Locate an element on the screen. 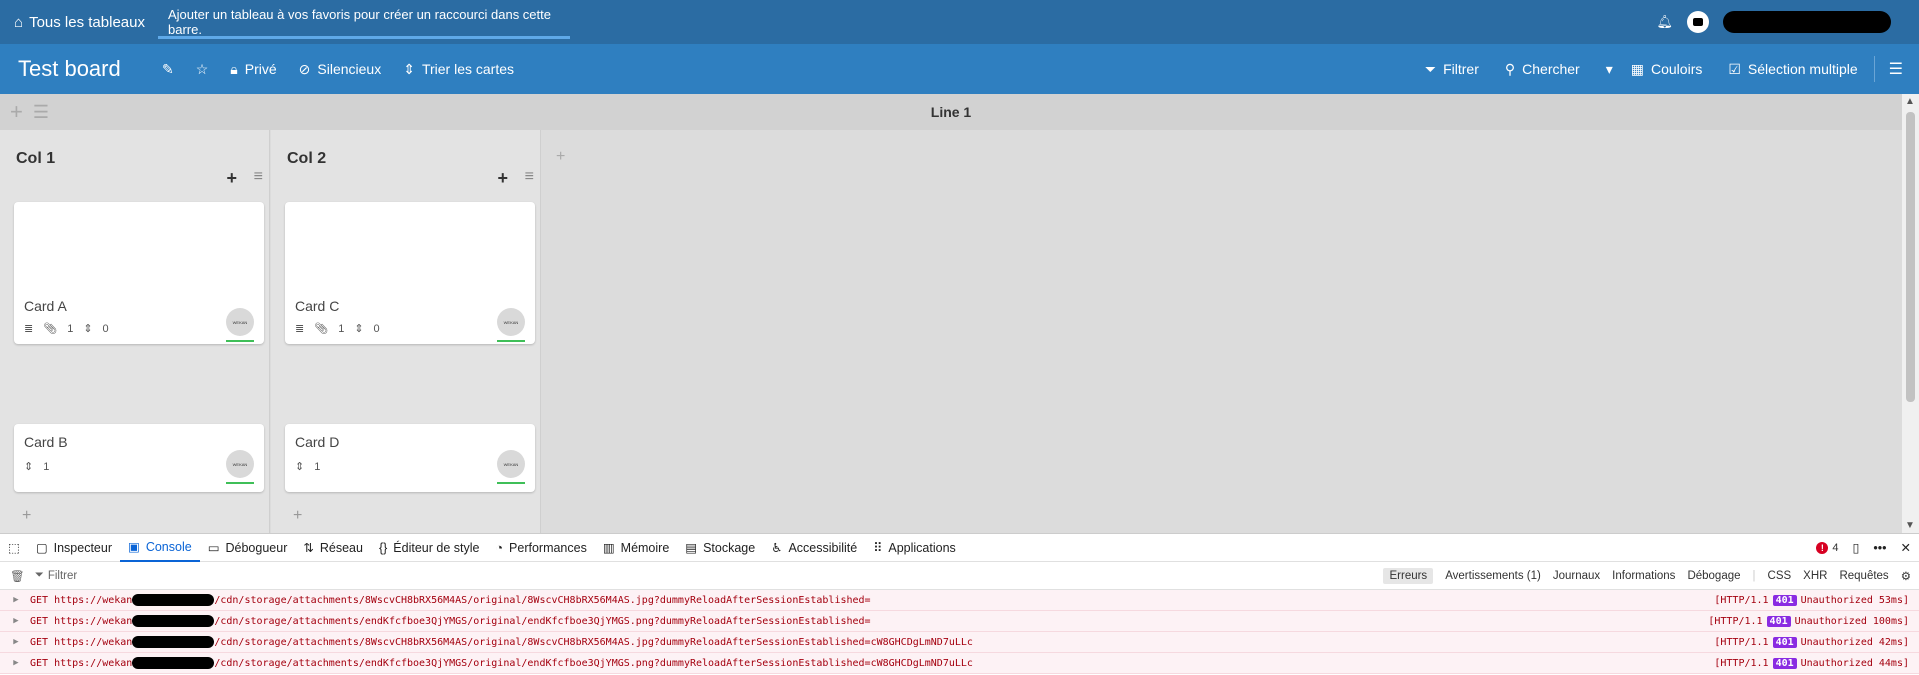  level-logs: Journaux is located at coordinates (1576, 576).